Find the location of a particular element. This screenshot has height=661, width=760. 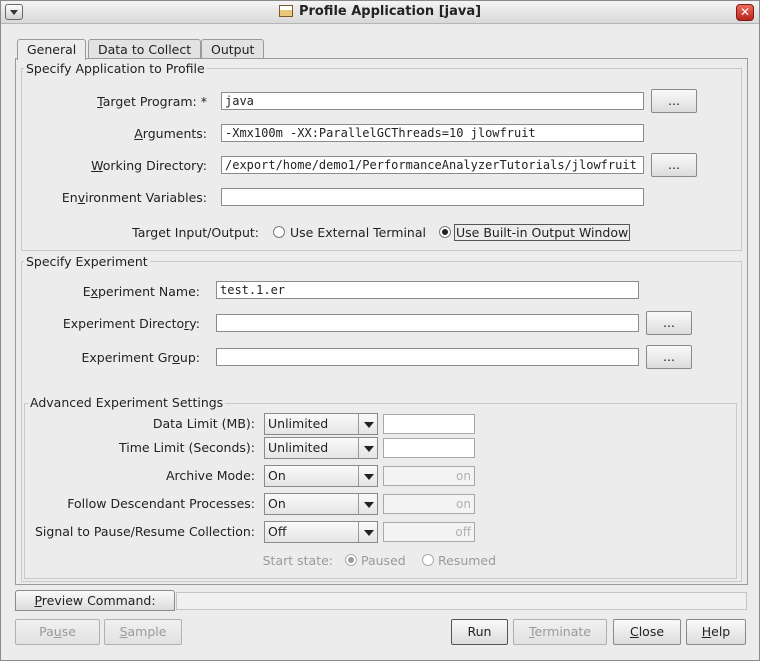

archive-mode-input: on is located at coordinates (429, 476).